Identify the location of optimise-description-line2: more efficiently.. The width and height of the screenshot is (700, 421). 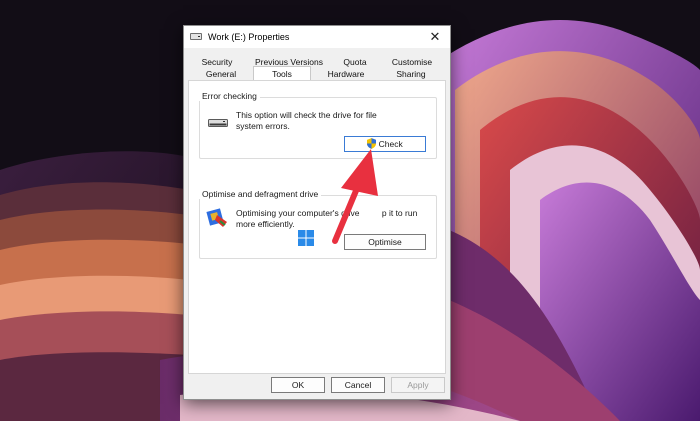
(265, 224).